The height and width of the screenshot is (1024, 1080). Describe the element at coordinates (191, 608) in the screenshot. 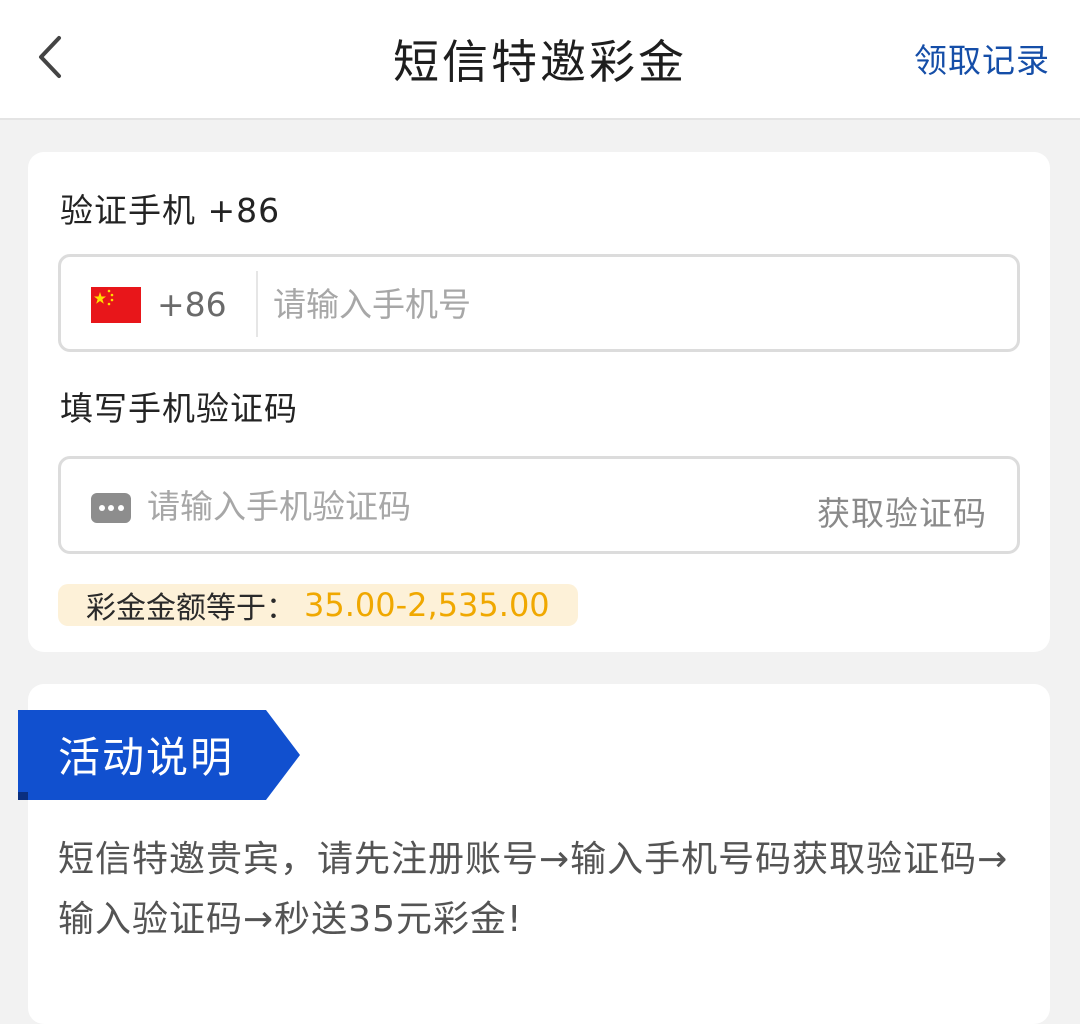

I see `bonus-amount-label: 彩金金额等于：` at that location.